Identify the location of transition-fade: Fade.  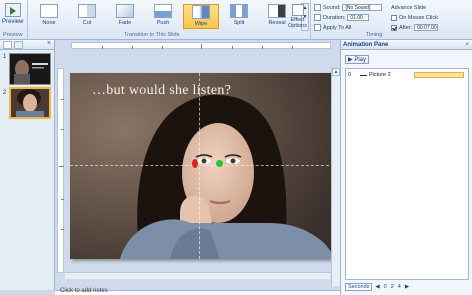
(125, 16).